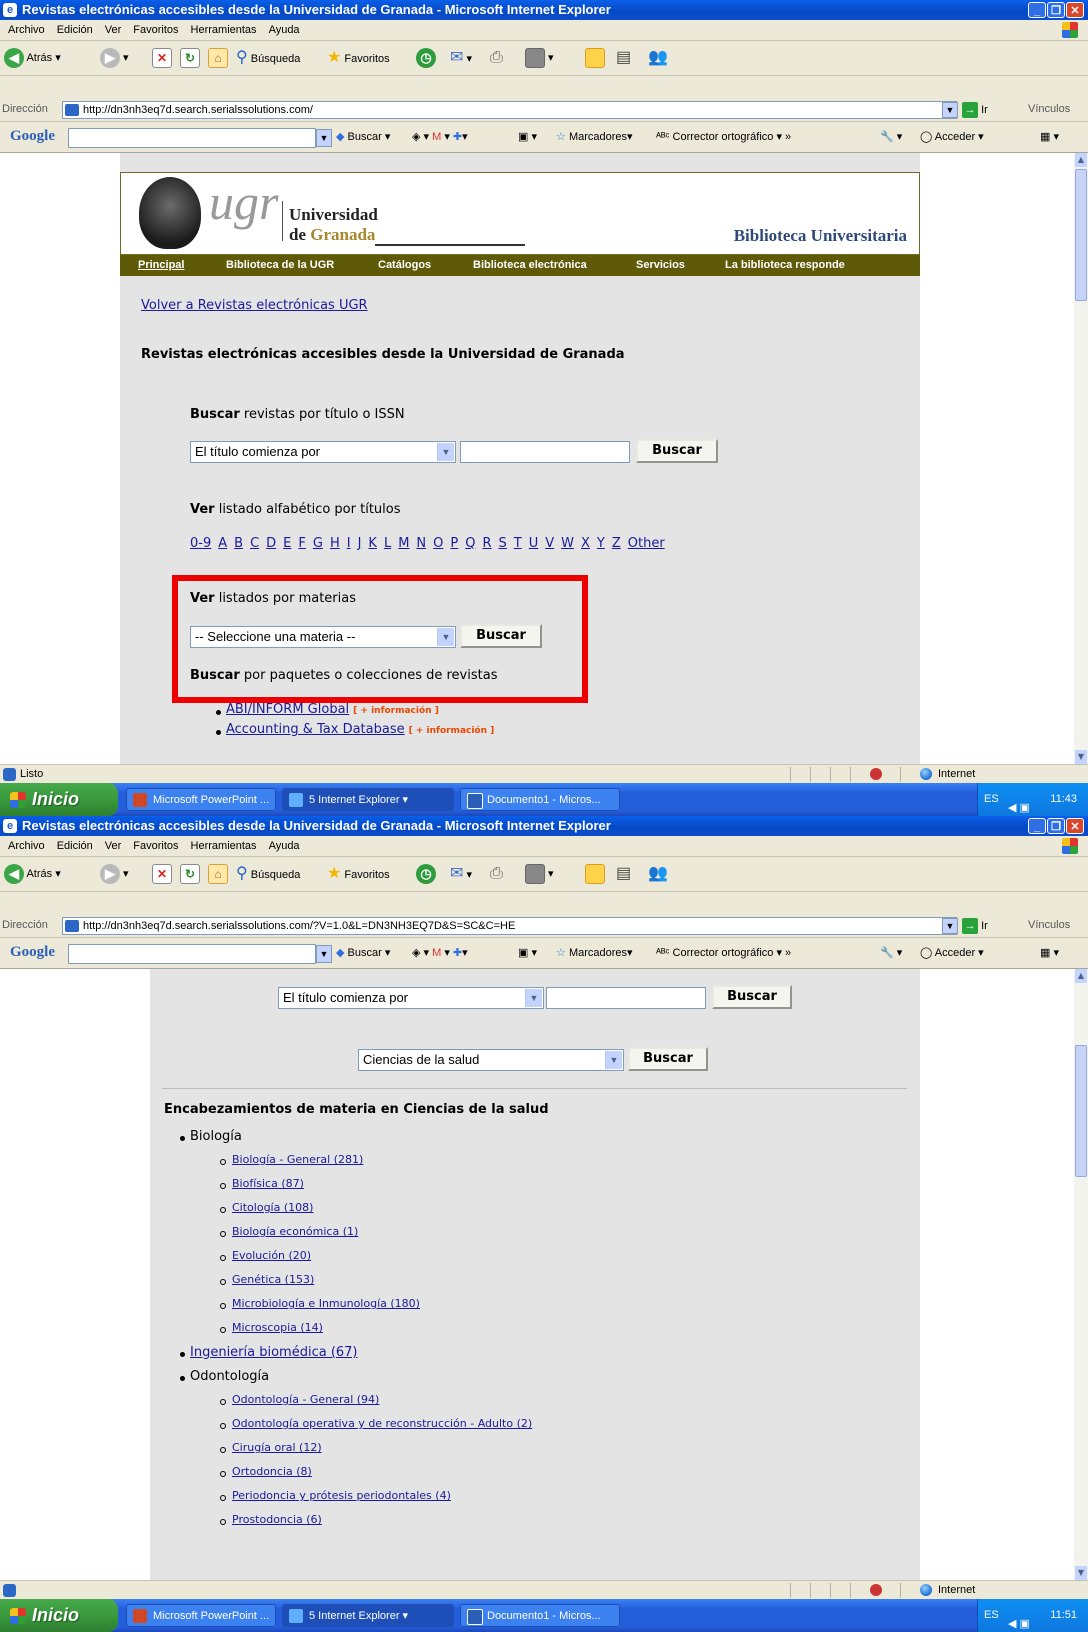 Image resolution: width=1088 pixels, height=1632 pixels. What do you see at coordinates (238, 543) in the screenshot?
I see `alpha-link: B` at bounding box center [238, 543].